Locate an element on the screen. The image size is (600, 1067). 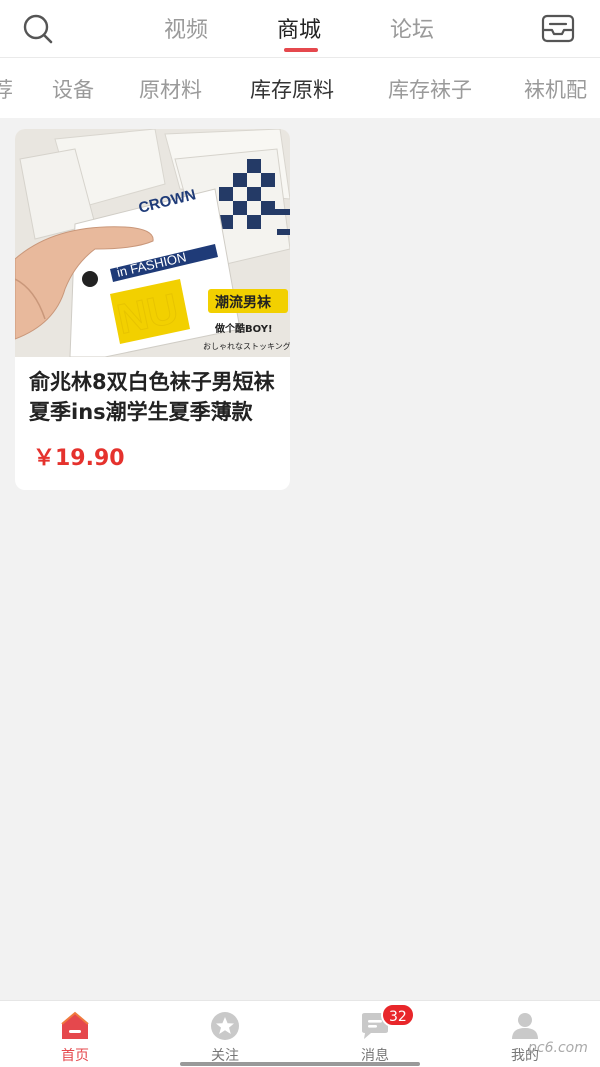
product-title: 俞兆林8双白色袜子男短袜夏季ins潮学生夏季薄款 is located at coordinates (152, 397).